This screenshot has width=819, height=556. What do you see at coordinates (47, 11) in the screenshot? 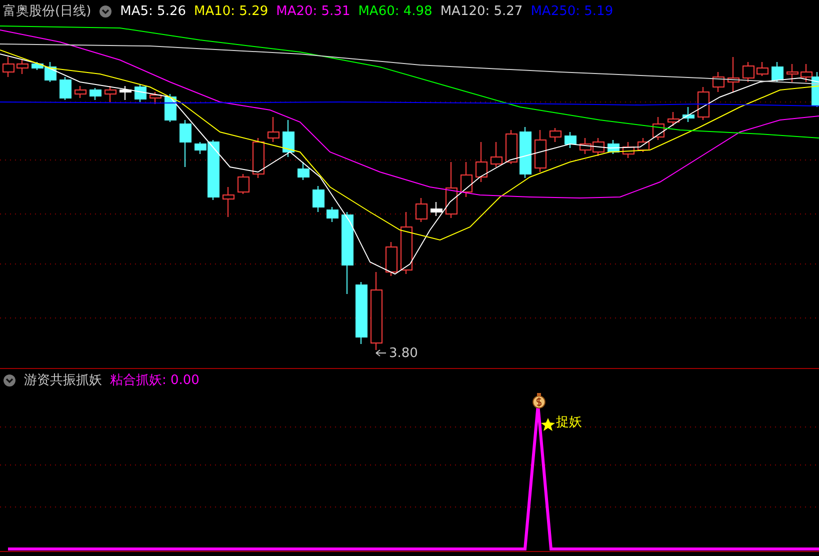
I see `chart-title: 富奥股份(日线)` at bounding box center [47, 11].